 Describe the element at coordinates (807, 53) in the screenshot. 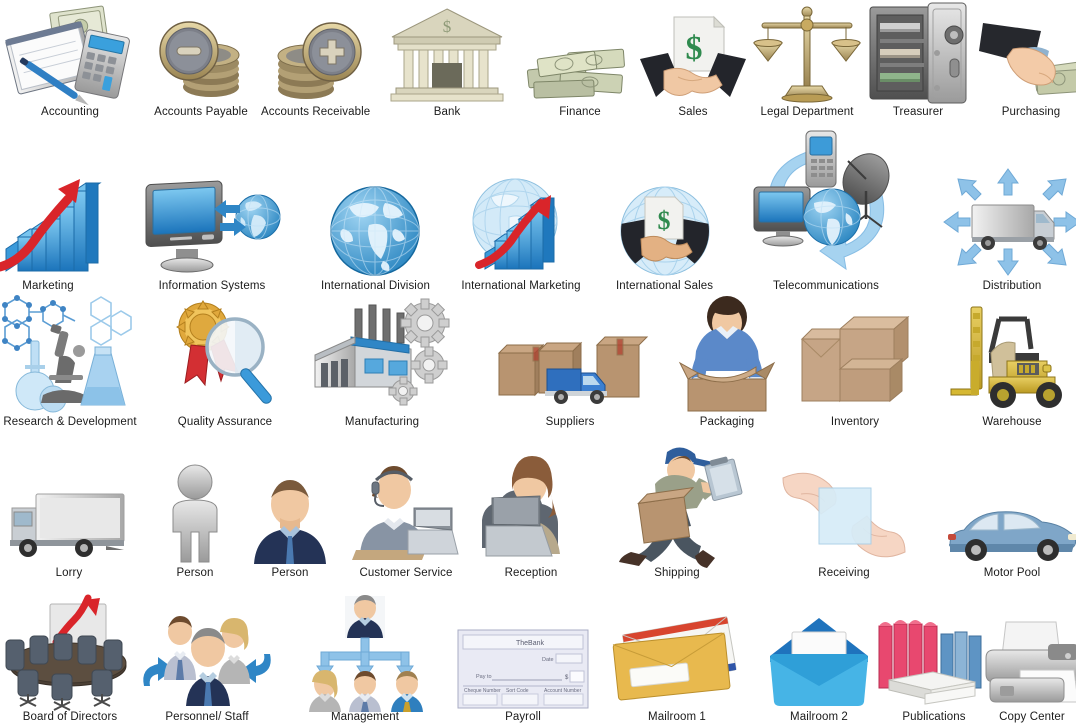

I see `legal-scales-icon` at that location.